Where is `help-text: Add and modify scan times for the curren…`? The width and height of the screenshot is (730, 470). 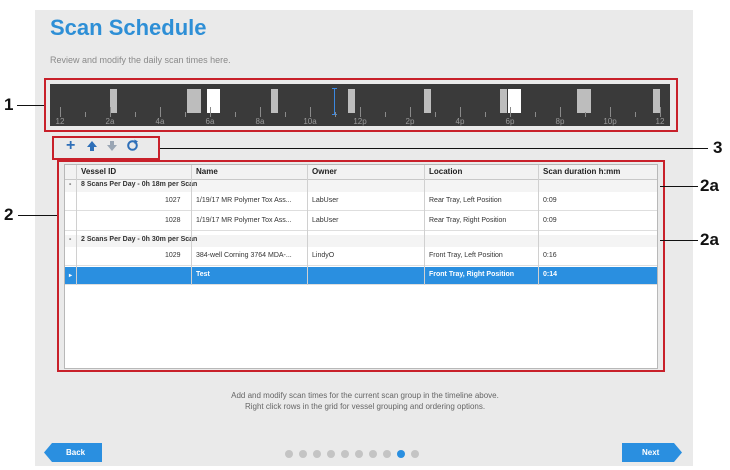 help-text: Add and modify scan times for the curren… is located at coordinates (365, 401).